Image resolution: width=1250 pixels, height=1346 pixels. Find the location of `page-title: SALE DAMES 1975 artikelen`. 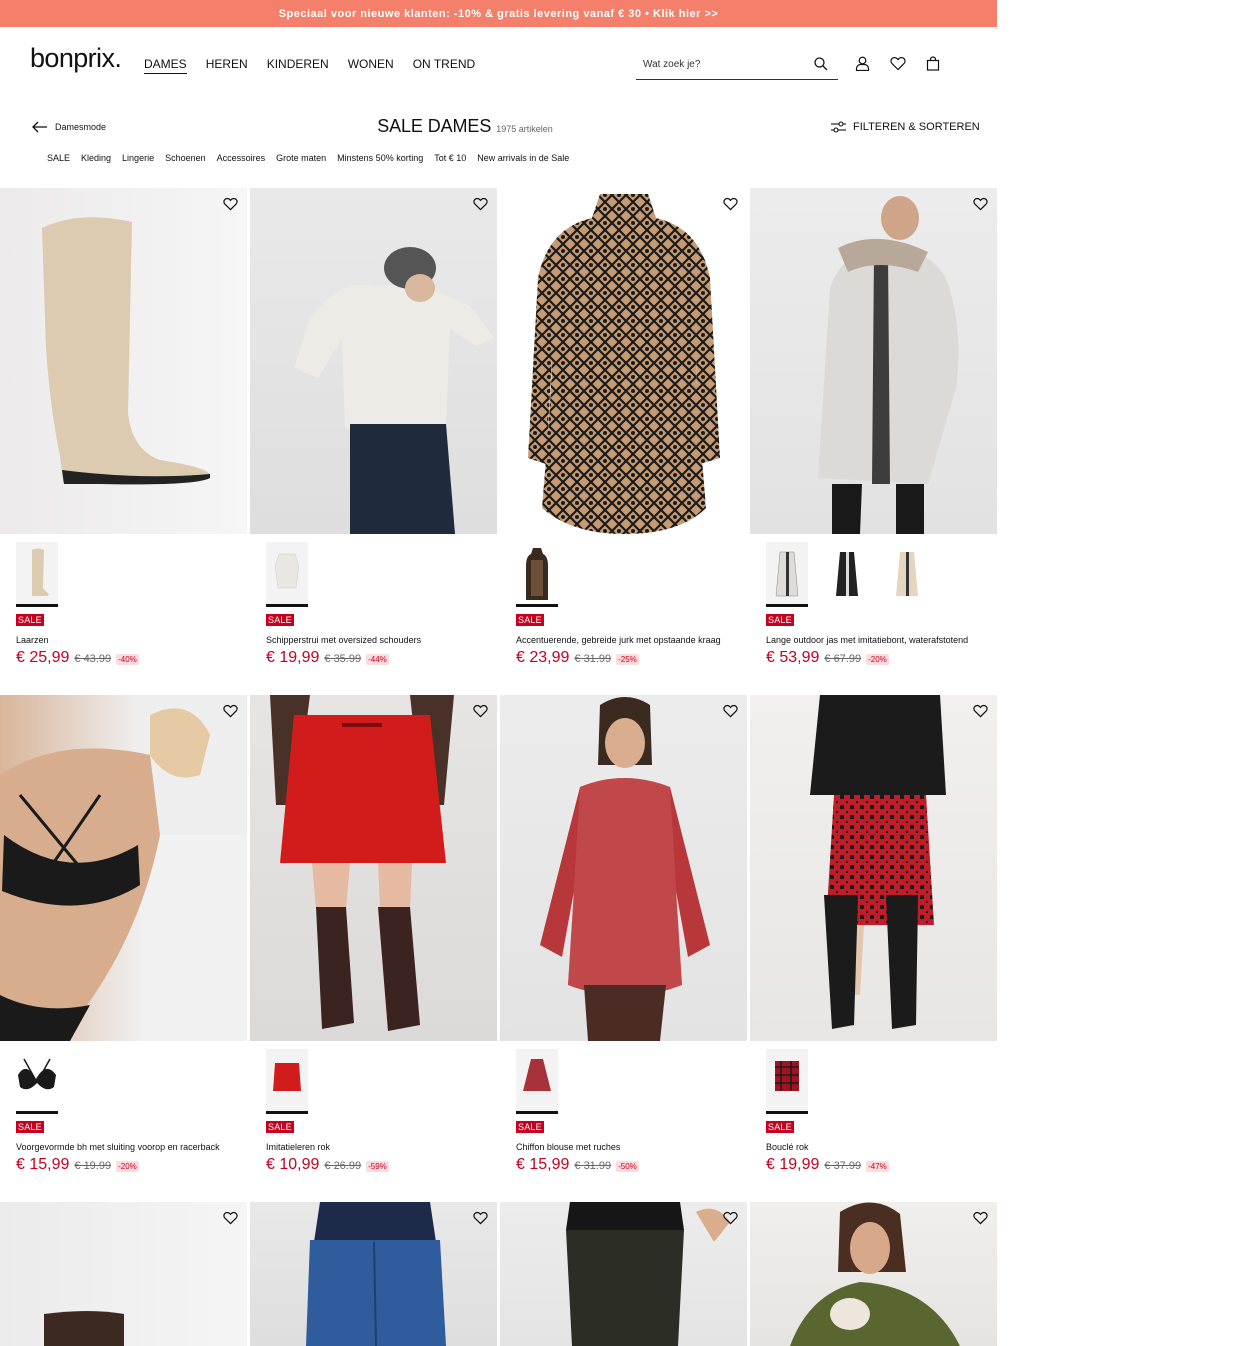

page-title: SALE DAMES 1975 artikelen is located at coordinates (465, 126).